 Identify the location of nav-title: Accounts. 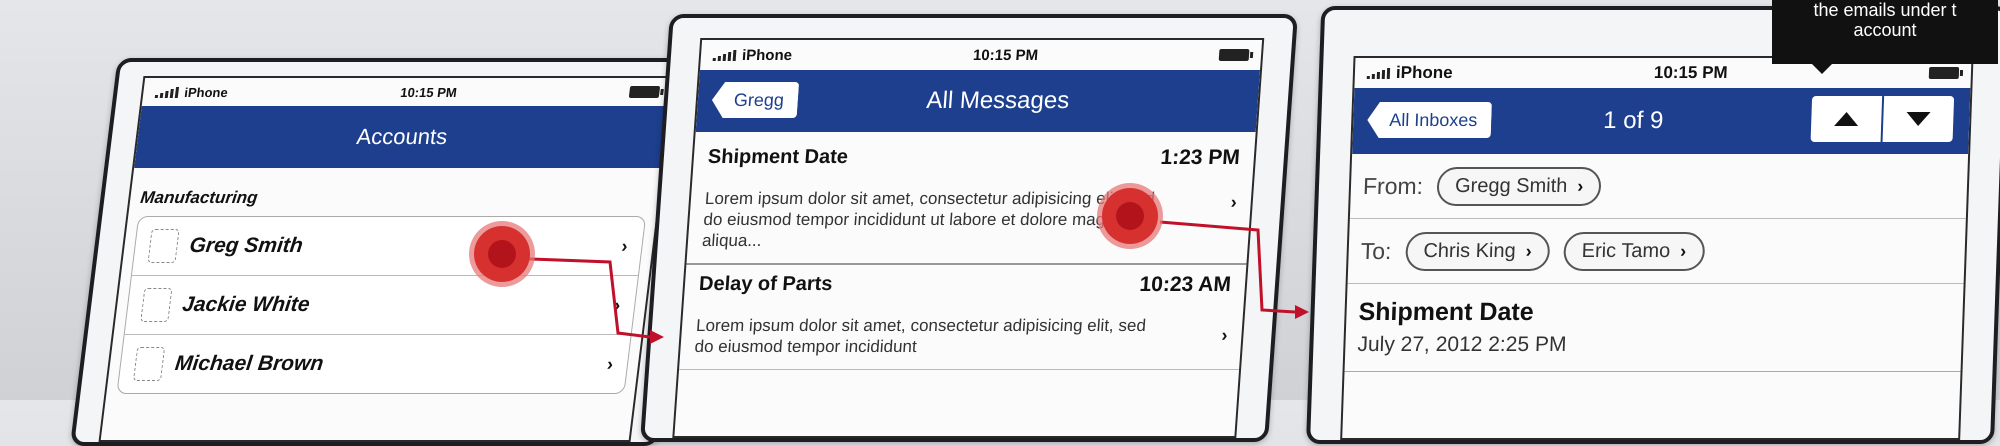
(402, 136).